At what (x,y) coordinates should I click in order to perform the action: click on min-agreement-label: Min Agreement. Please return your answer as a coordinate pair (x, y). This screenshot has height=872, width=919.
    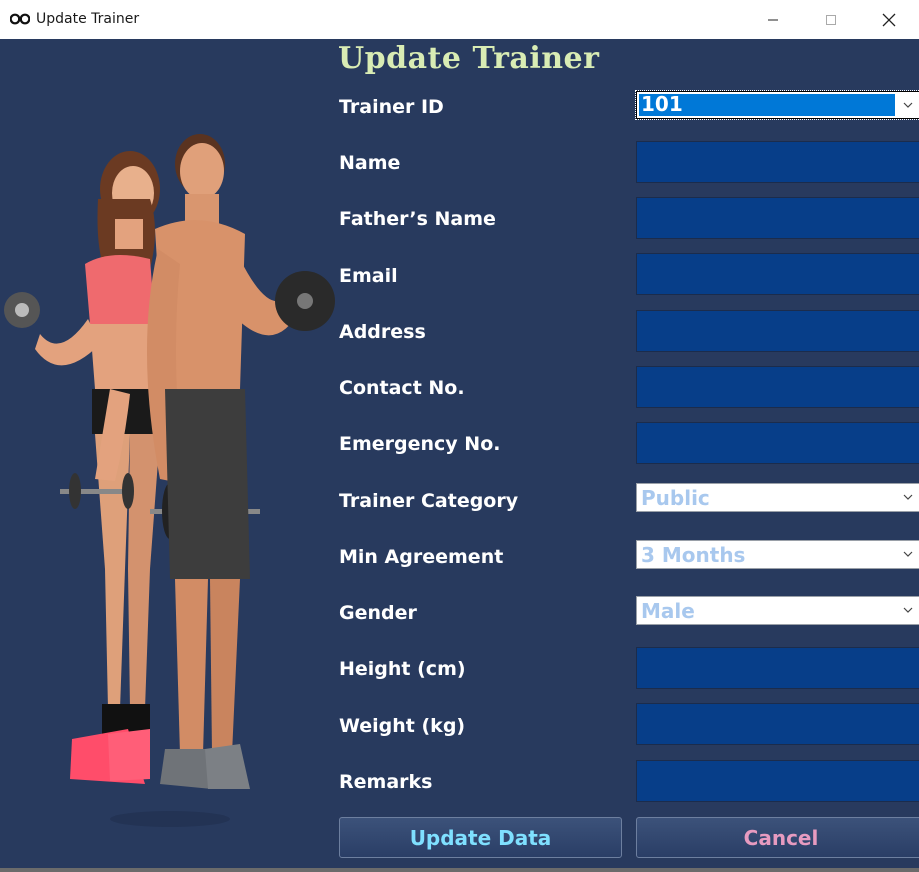
    Looking at the image, I should click on (421, 557).